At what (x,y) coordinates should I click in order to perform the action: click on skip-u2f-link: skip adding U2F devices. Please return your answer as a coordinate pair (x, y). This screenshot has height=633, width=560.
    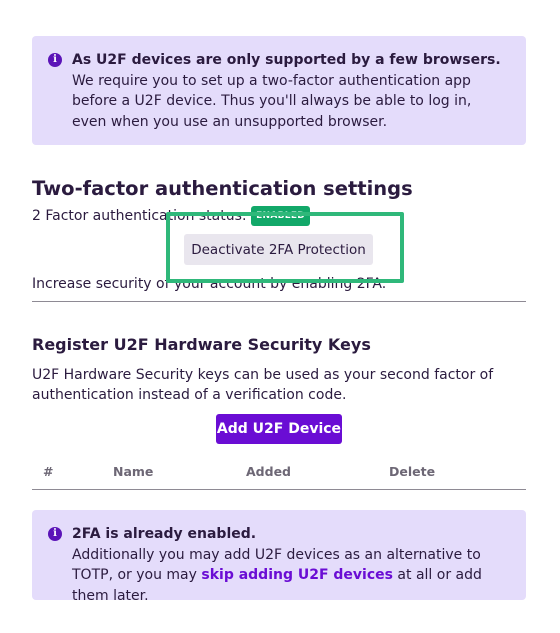
    Looking at the image, I should click on (297, 575).